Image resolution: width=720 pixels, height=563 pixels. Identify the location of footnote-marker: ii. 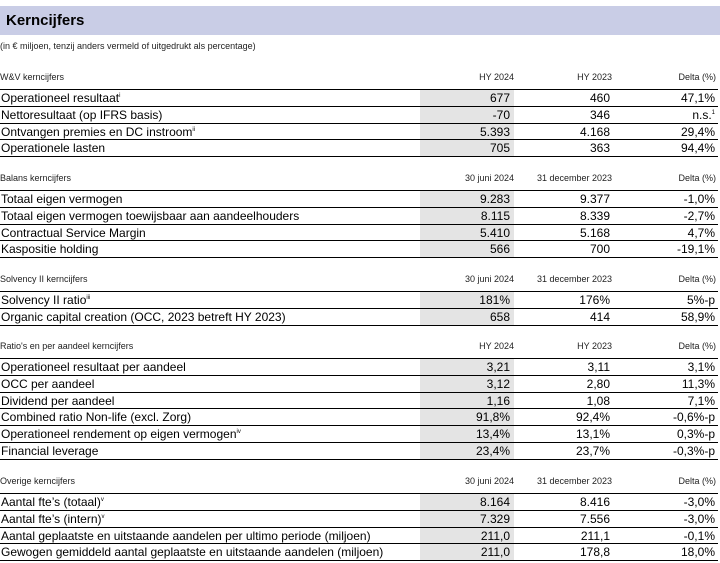
(194, 129).